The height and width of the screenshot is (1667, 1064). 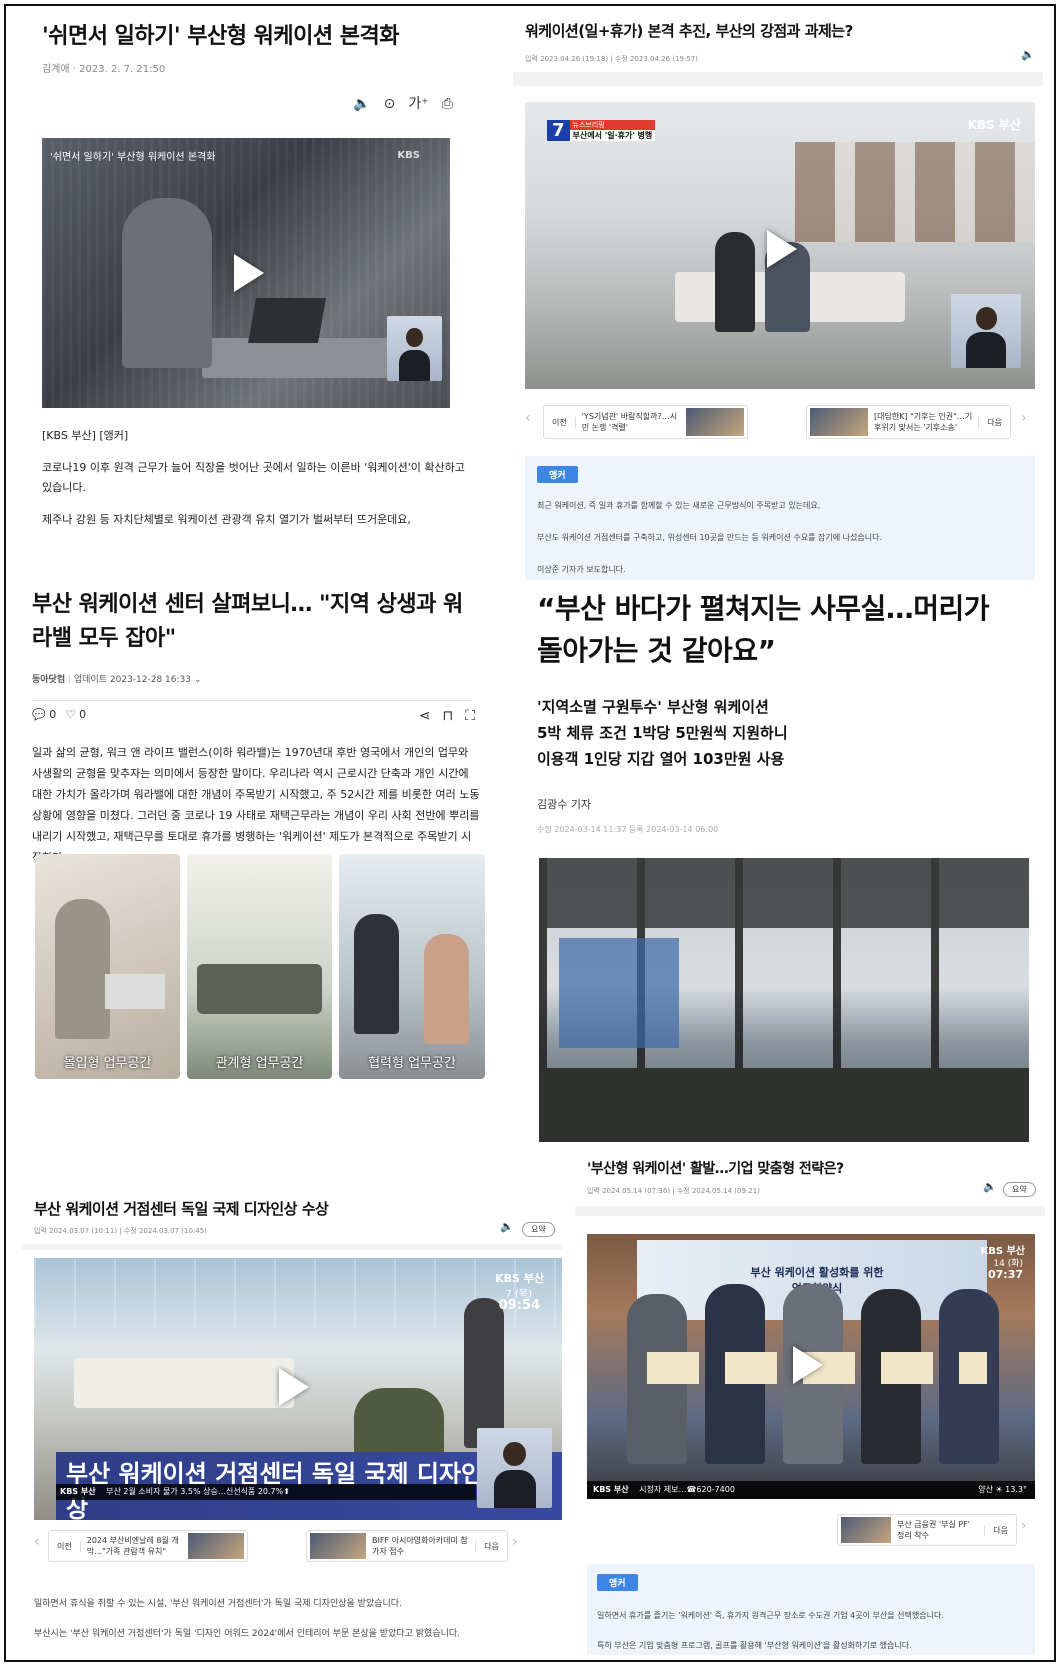 I want to click on person, so click(x=167, y=283).